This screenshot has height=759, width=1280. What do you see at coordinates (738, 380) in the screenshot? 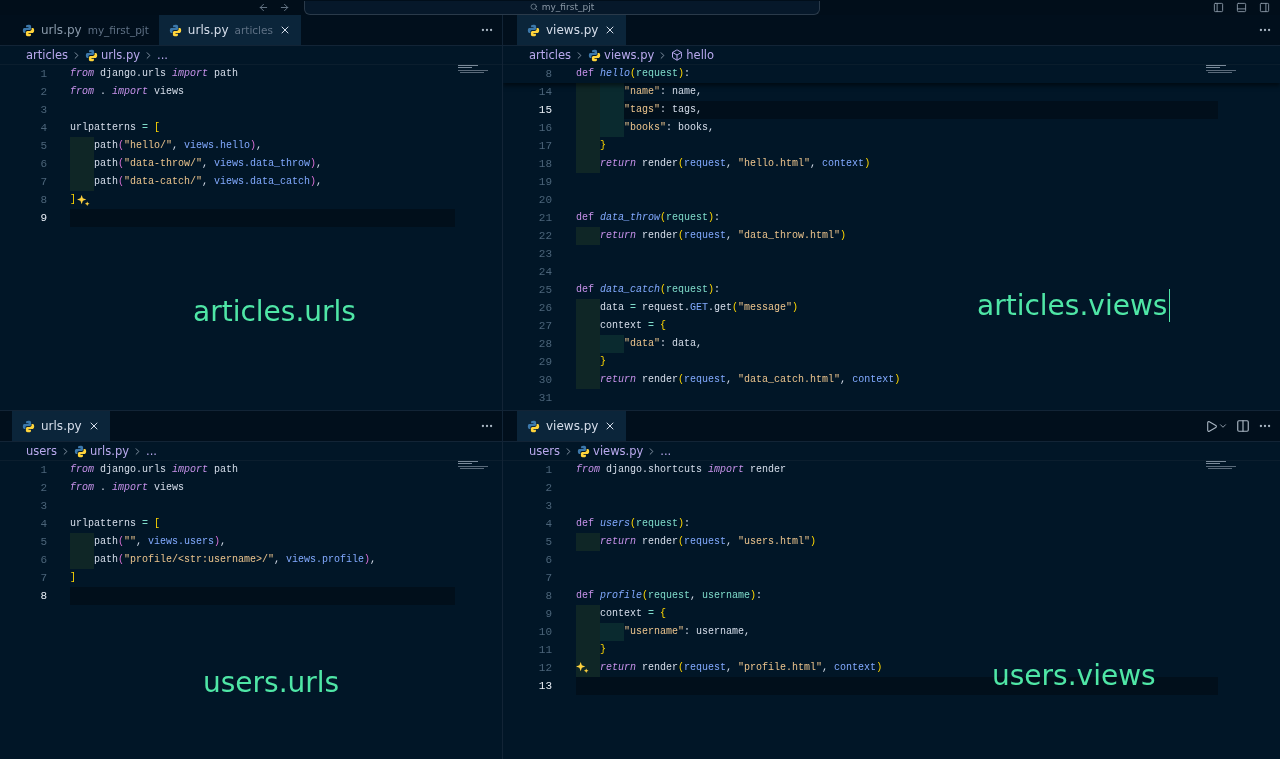
I see `code-line: return render(request, "data_catch.html", context)` at bounding box center [738, 380].